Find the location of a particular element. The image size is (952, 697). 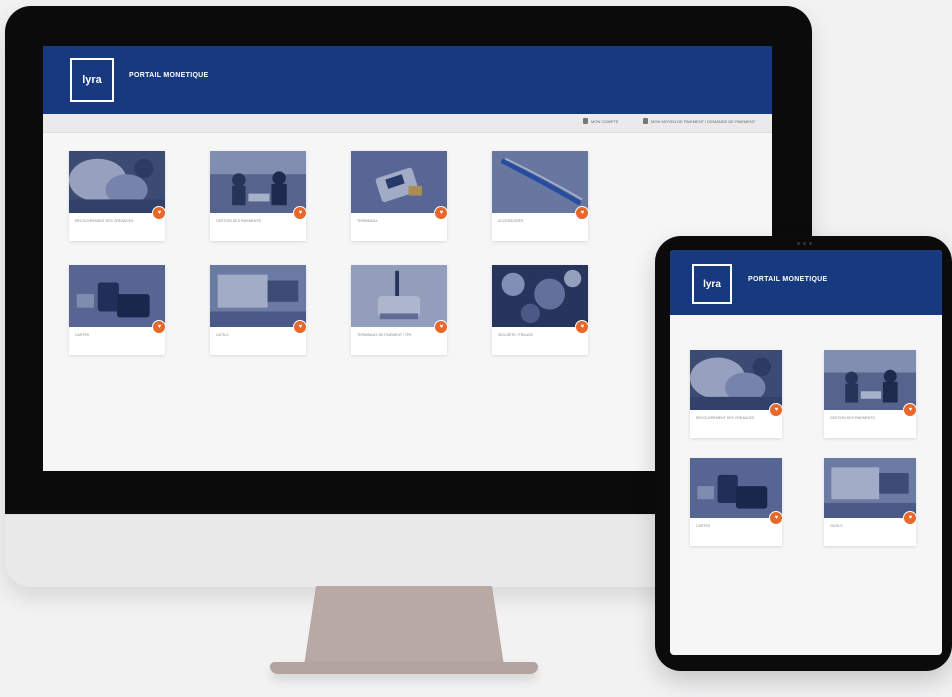

user-icon is located at coordinates (585, 121).